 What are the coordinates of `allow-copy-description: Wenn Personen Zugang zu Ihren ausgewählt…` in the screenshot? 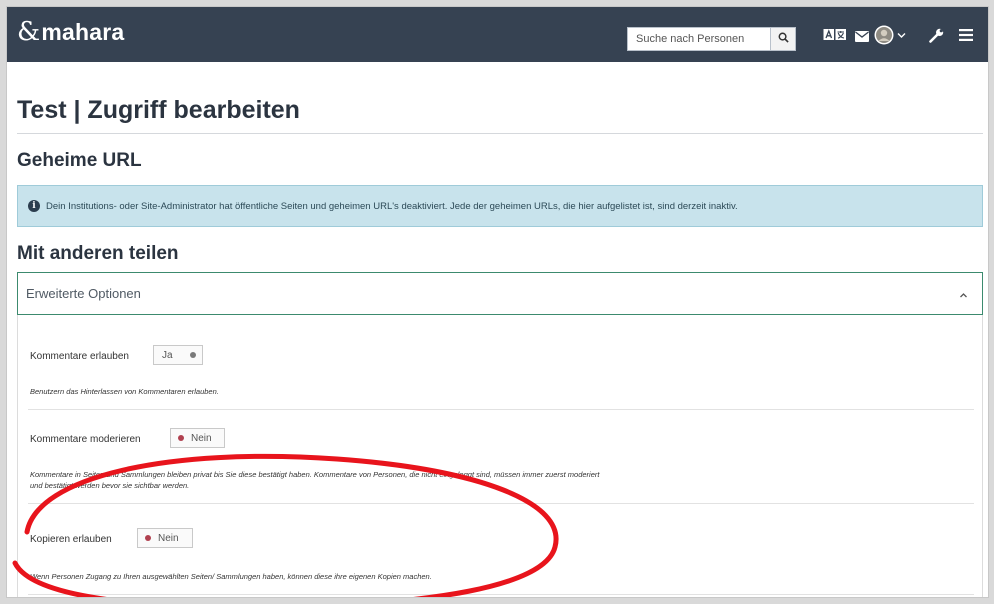 It's located at (231, 576).